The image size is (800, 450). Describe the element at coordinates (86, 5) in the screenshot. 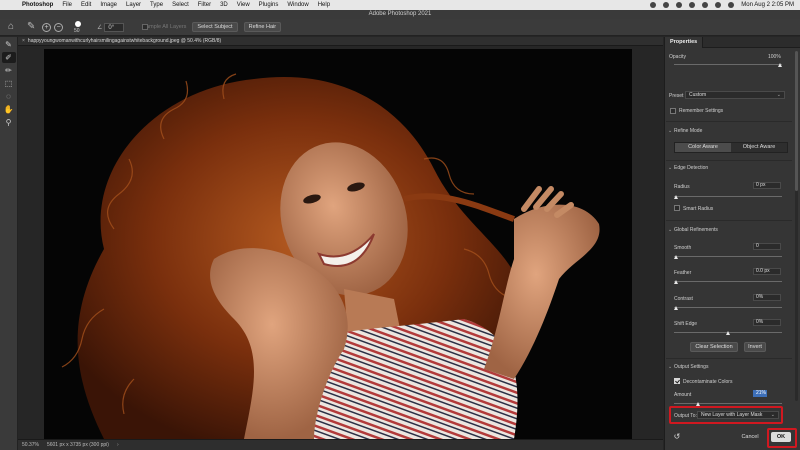

I see `menu-edit: Edit` at that location.